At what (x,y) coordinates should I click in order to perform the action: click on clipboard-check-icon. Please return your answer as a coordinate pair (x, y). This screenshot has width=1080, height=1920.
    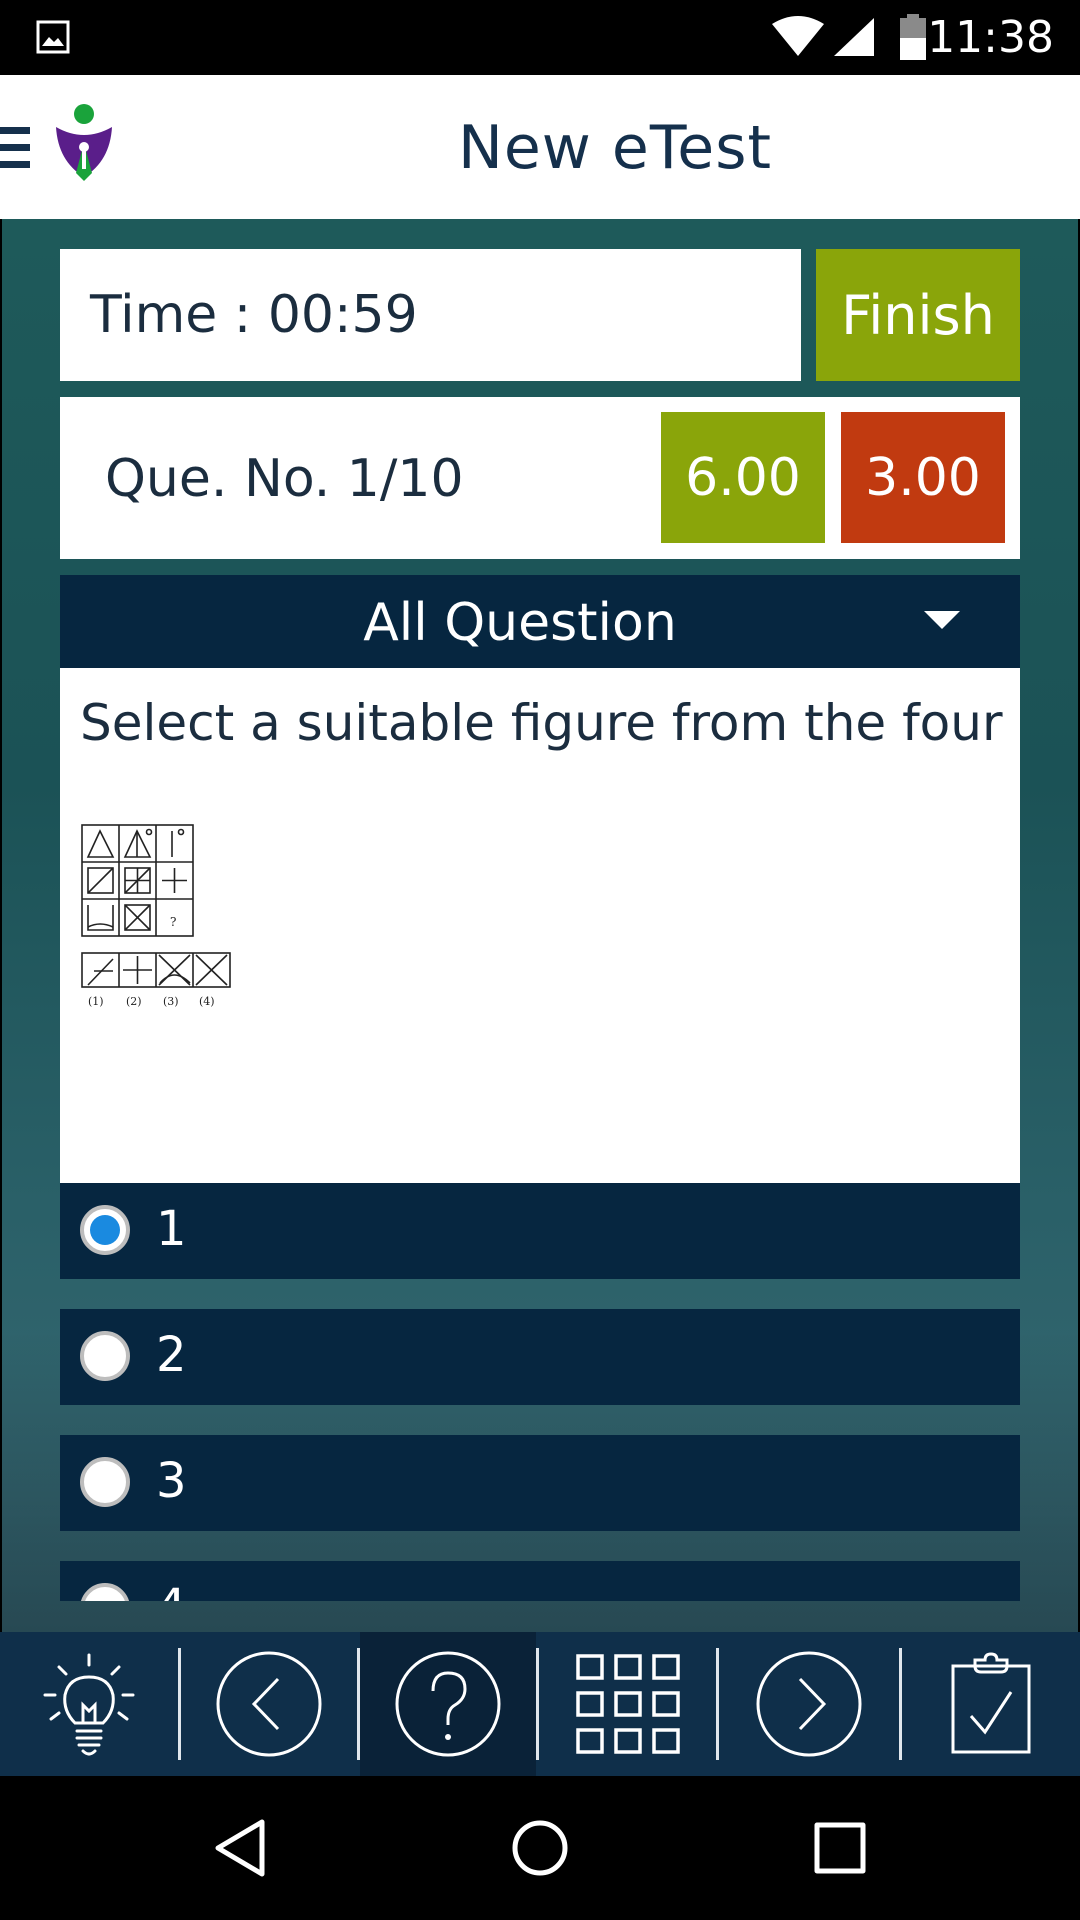
    Looking at the image, I should click on (991, 1703).